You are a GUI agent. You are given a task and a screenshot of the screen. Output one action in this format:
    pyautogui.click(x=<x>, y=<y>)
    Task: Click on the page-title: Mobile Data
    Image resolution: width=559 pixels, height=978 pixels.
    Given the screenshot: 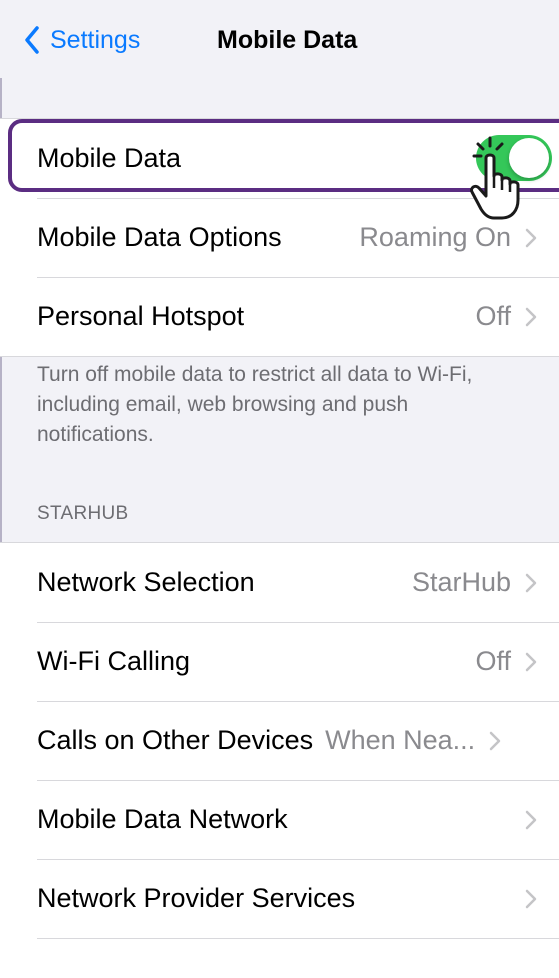 What is the action you would take?
    pyautogui.click(x=287, y=40)
    